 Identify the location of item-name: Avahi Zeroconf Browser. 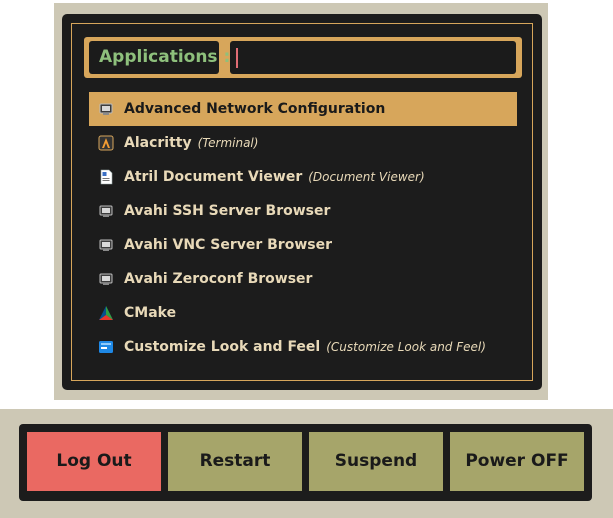
(218, 279).